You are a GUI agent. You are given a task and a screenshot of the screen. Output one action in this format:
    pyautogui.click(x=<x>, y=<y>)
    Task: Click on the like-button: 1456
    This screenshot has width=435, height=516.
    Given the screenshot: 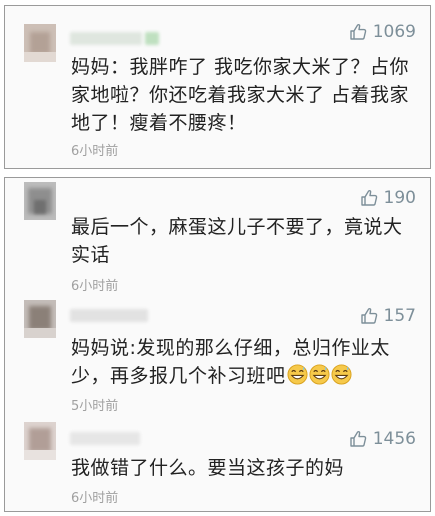 What is the action you would take?
    pyautogui.click(x=382, y=439)
    